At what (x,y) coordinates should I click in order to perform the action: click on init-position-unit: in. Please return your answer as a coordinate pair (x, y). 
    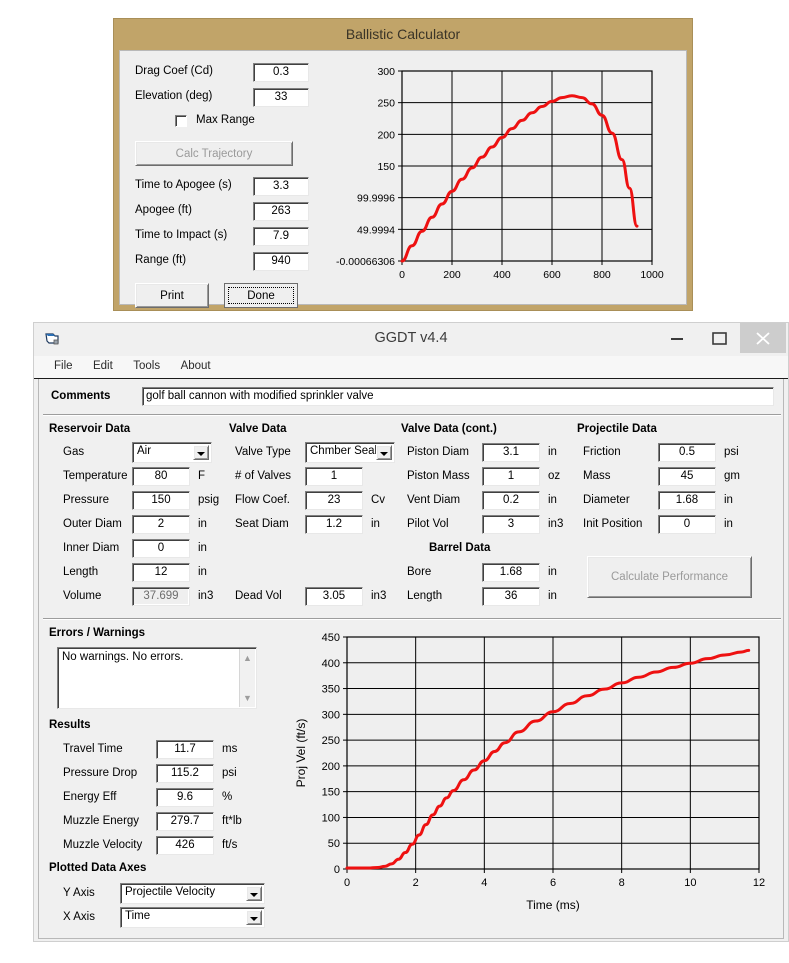
    Looking at the image, I should click on (728, 524).